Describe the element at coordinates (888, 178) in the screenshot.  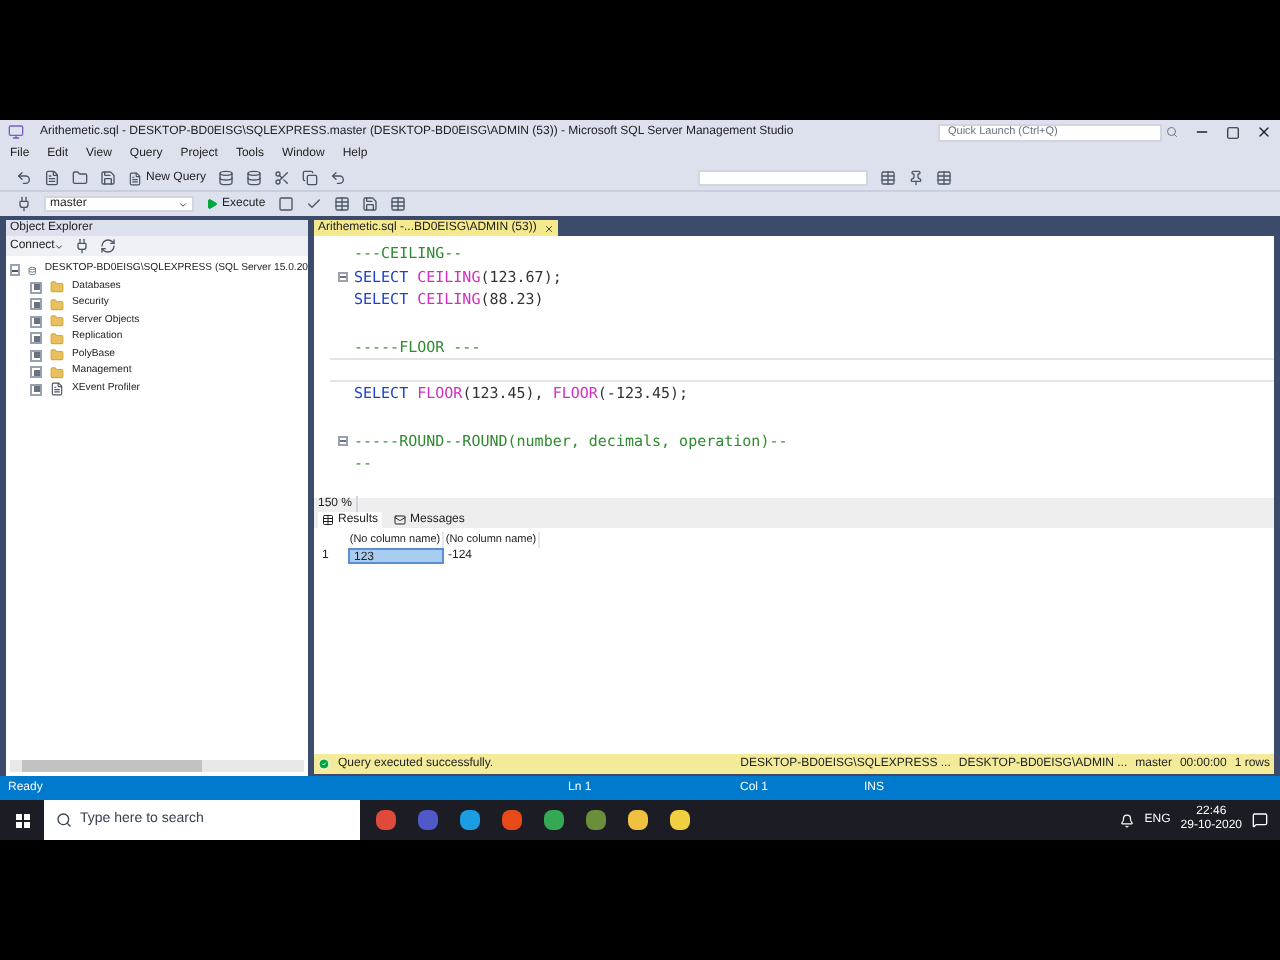
I see `table-icon` at that location.